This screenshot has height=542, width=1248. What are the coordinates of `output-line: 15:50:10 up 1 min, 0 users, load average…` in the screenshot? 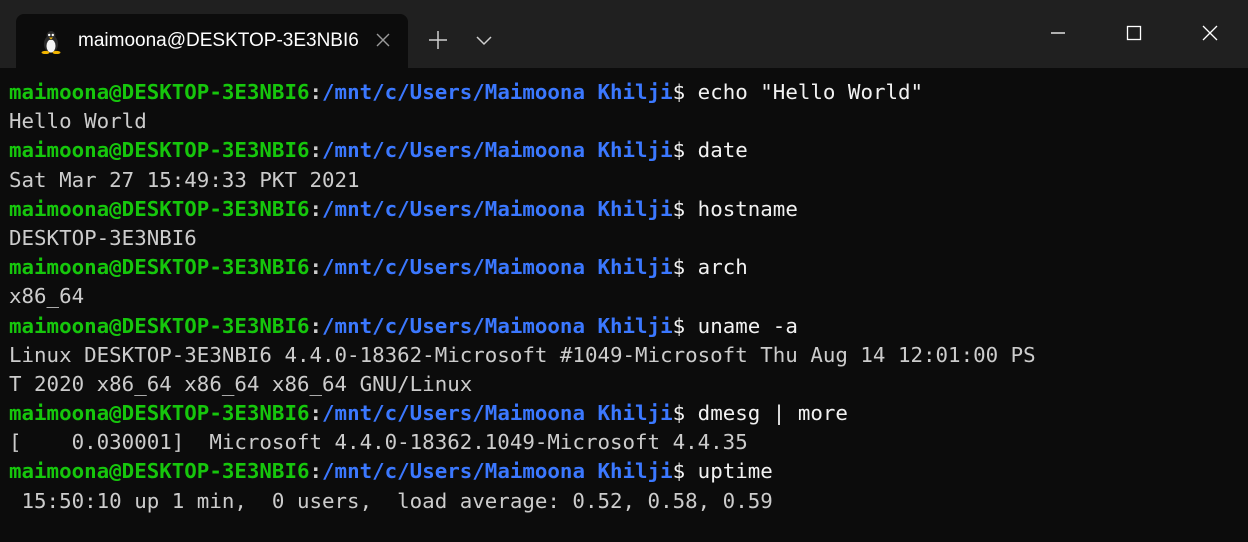 It's located at (628, 501).